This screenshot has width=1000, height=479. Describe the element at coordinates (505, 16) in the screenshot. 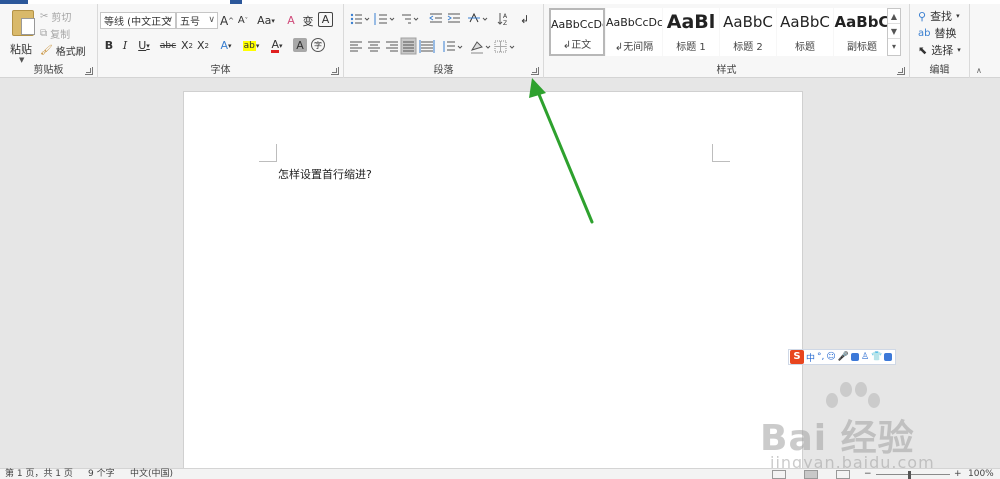

I see `svg-text: A` at that location.